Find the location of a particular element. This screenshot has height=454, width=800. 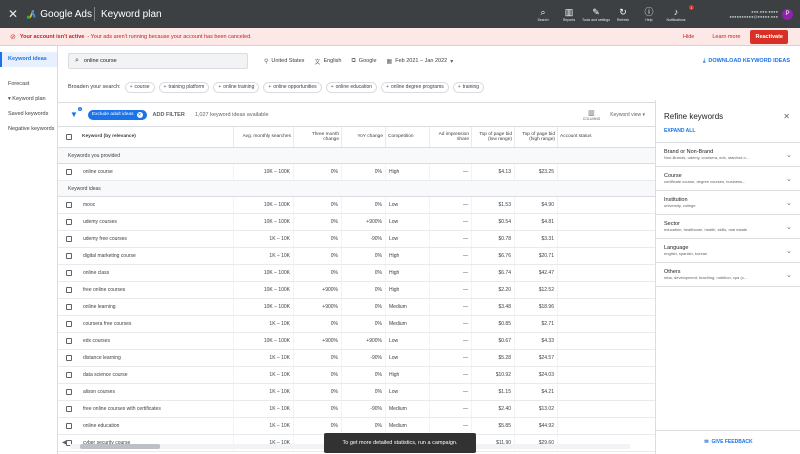

language-filter: 文 English is located at coordinates (327, 61).